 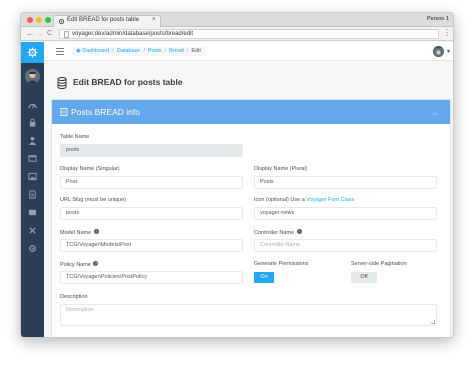 I want to click on breadcrumb-database: Database, so click(x=129, y=51).